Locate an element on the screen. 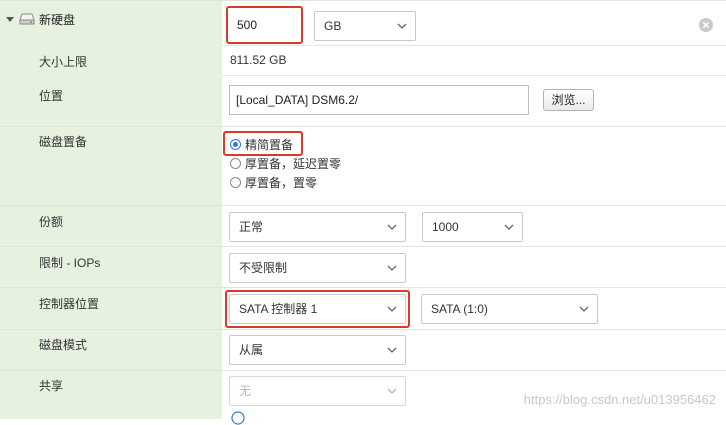  controller-port-select: SATA (1:0) is located at coordinates (509, 309).